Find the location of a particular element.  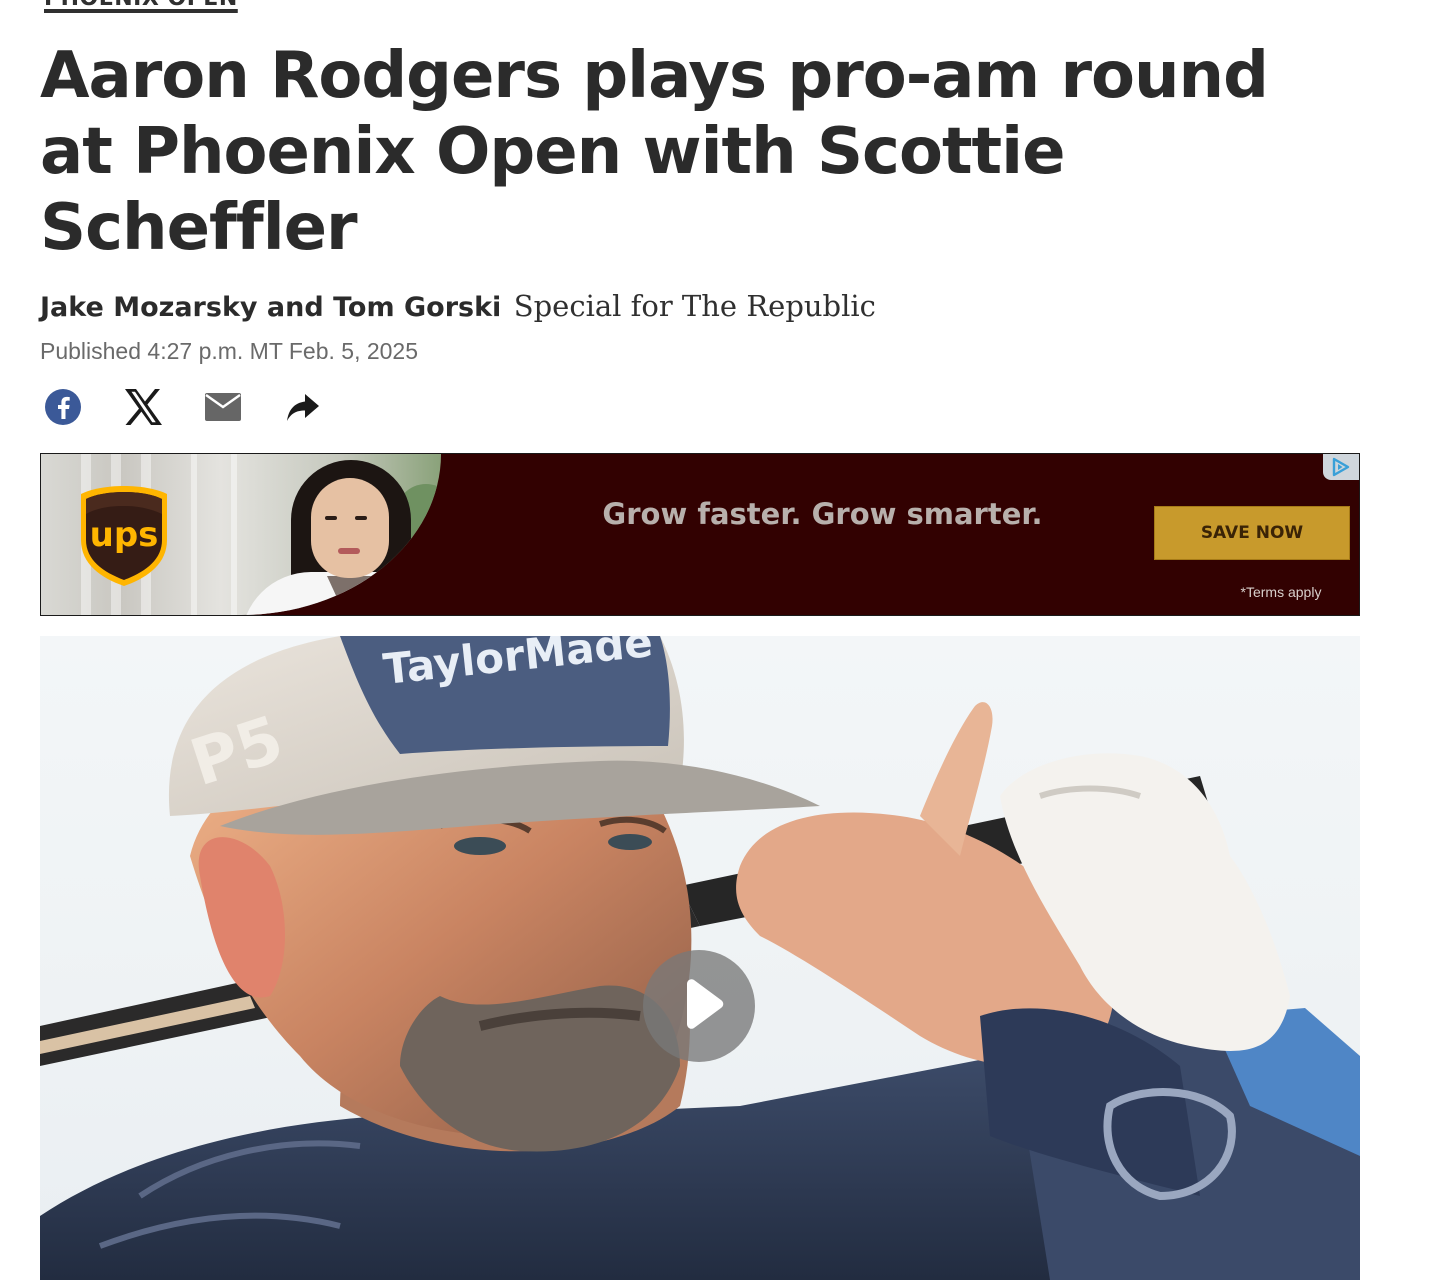

ad-headline: Grow faster. Grow smarter. is located at coordinates (822, 514).